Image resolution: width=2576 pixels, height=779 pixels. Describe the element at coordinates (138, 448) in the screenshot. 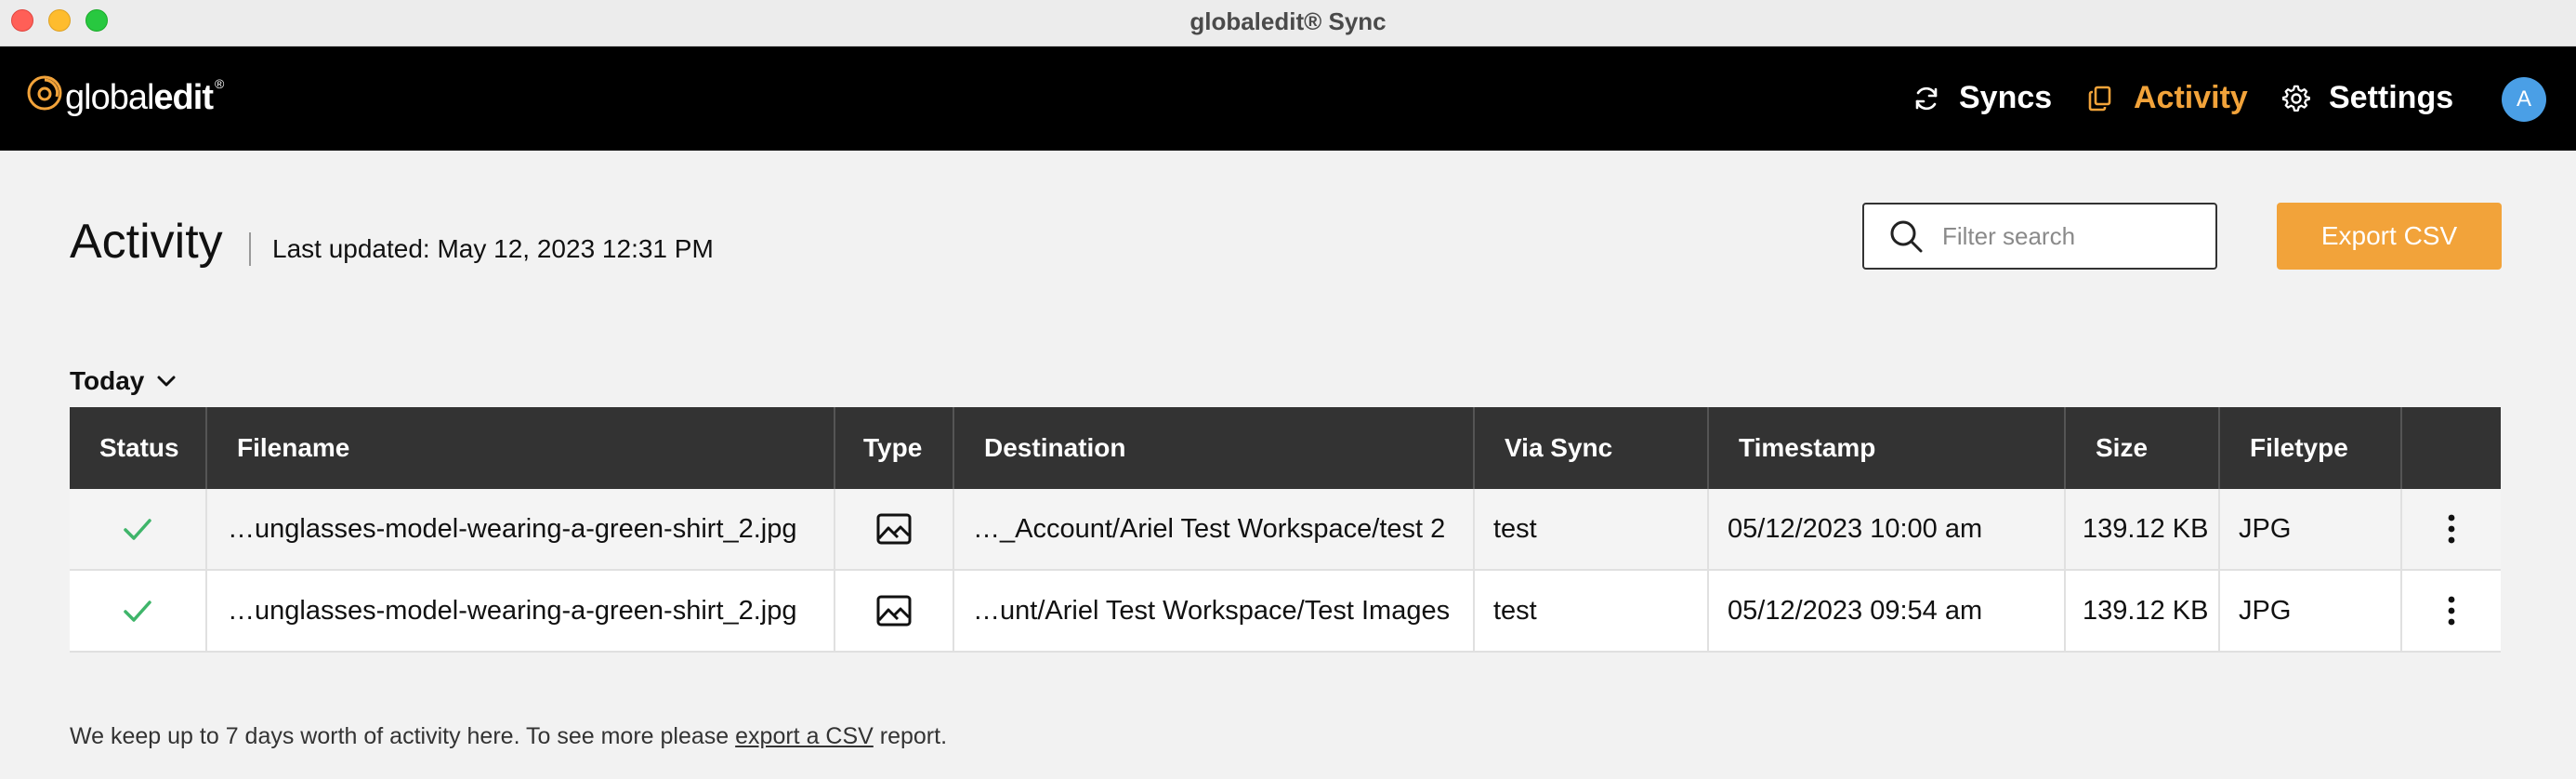

I see `column-header-status: Status` at that location.